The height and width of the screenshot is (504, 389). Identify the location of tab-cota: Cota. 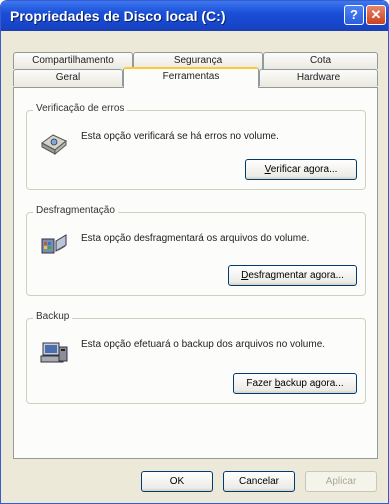
(320, 60).